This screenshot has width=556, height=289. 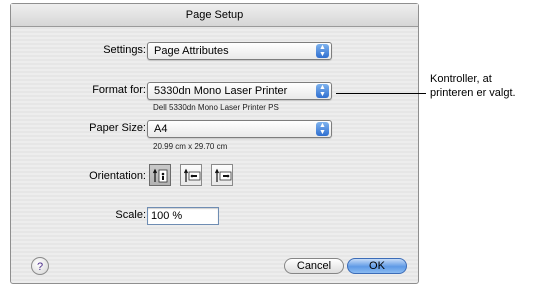 What do you see at coordinates (161, 129) in the screenshot?
I see `paper-size-value: A4` at bounding box center [161, 129].